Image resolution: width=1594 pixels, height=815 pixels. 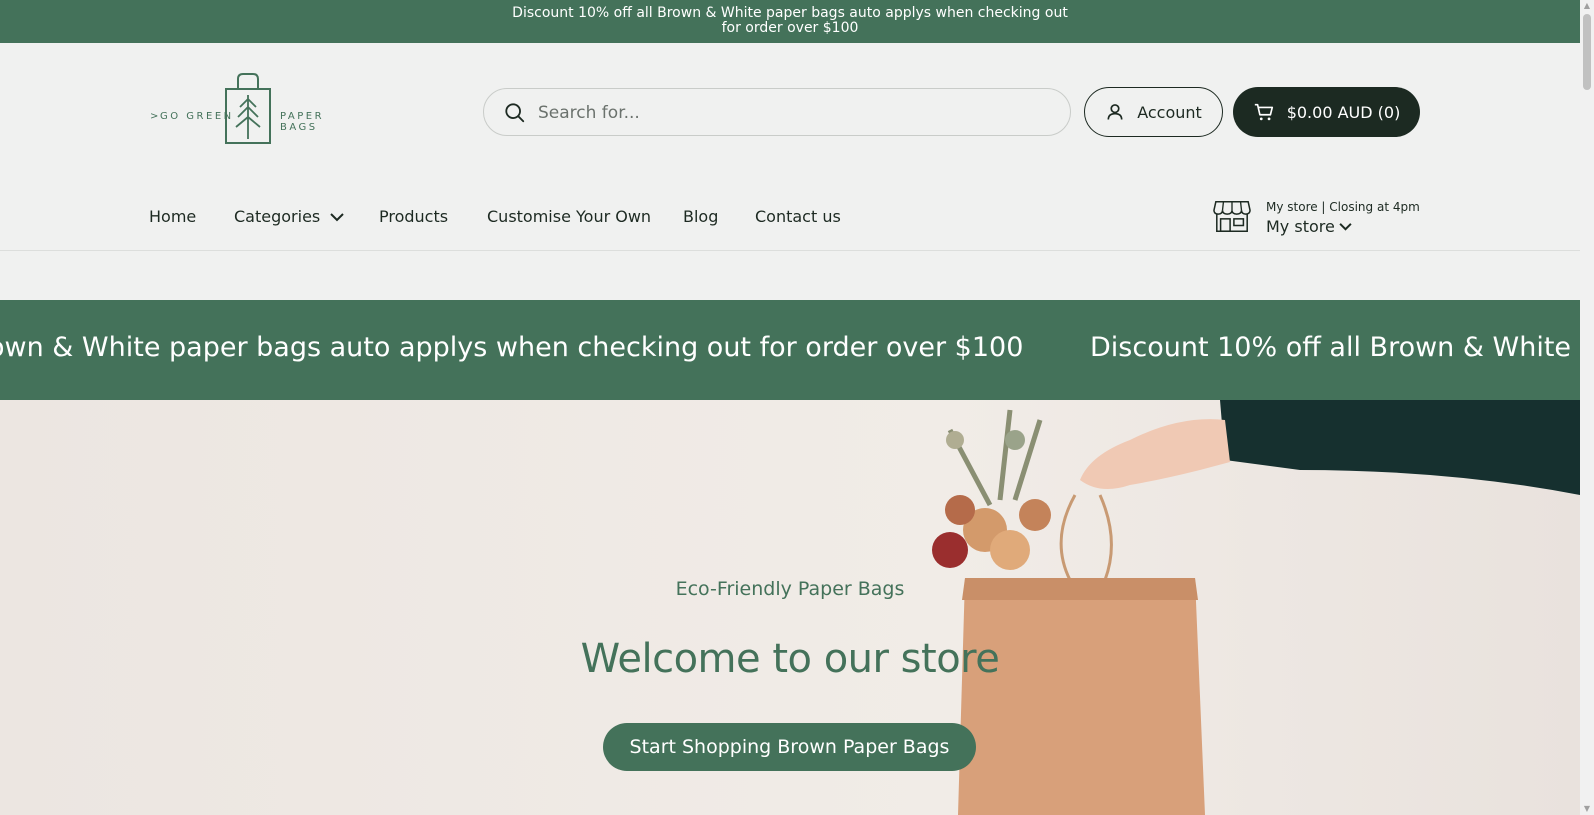 What do you see at coordinates (1169, 112) in the screenshot?
I see `account-label: Account` at bounding box center [1169, 112].